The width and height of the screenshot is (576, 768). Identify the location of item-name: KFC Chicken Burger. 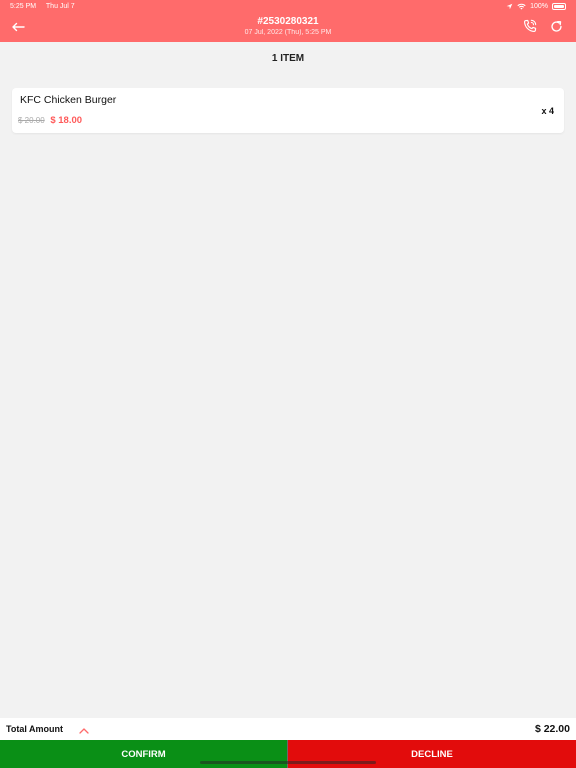
(68, 100).